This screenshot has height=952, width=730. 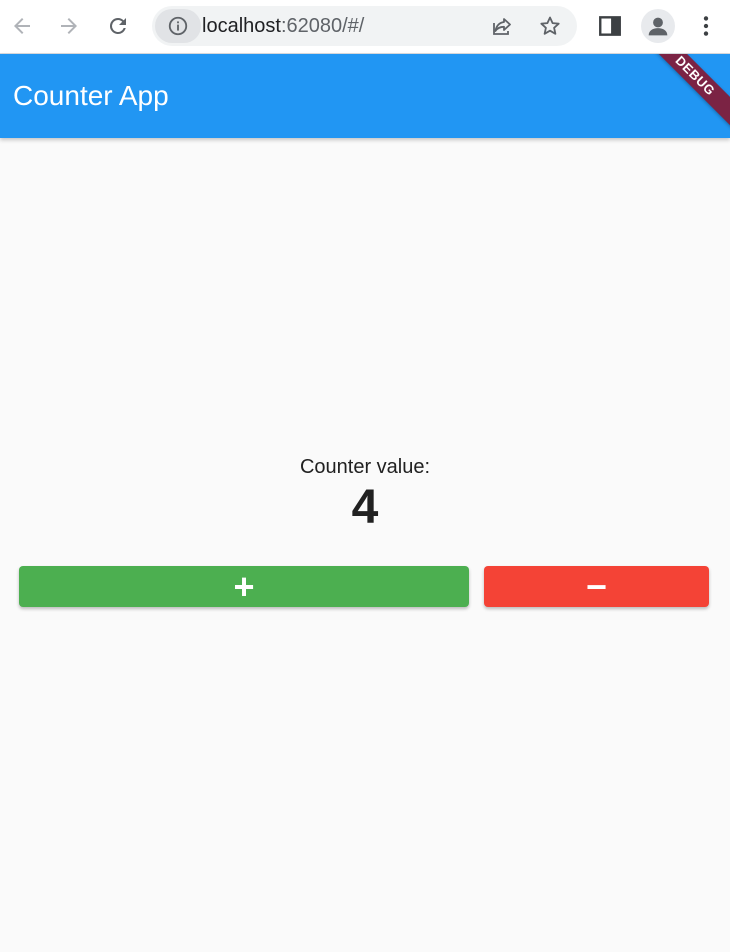 What do you see at coordinates (550, 26) in the screenshot?
I see `star-icon` at bounding box center [550, 26].